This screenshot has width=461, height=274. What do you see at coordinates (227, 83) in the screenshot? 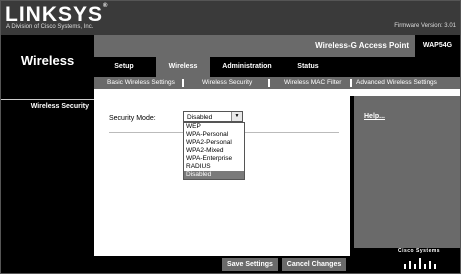
I see `subtab-wireless-security: Wireless Security` at bounding box center [227, 83].